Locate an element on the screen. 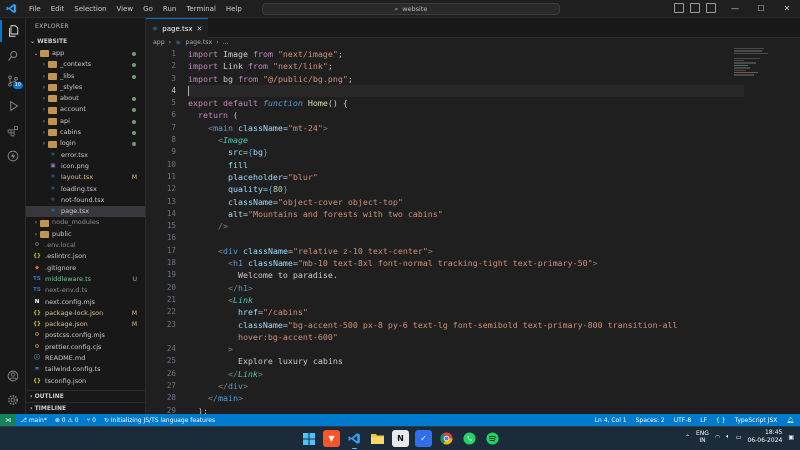  file-item: ◆ .gitignore is located at coordinates (85, 268).